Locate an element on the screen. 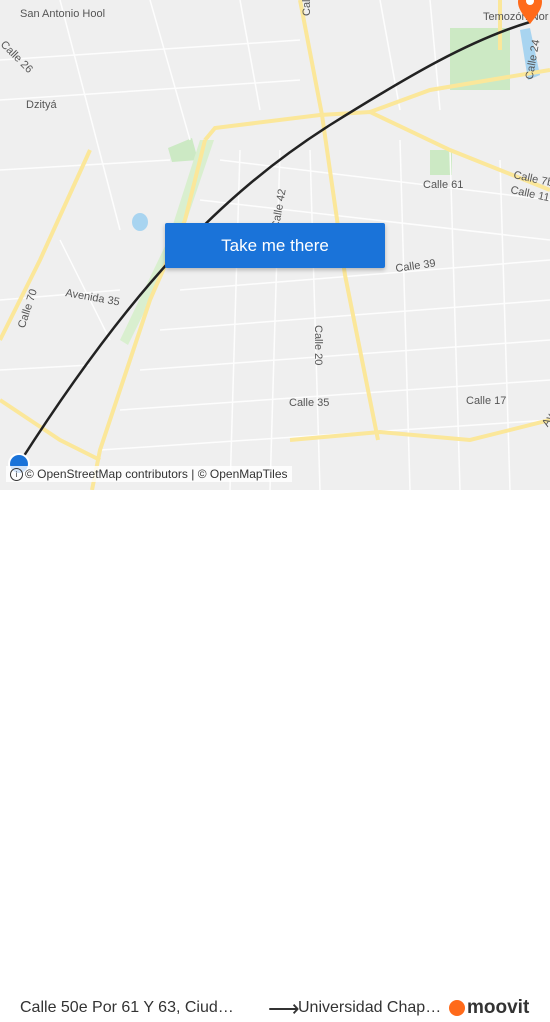 The width and height of the screenshot is (550, 1022). copyright-icon: i is located at coordinates (16, 475).